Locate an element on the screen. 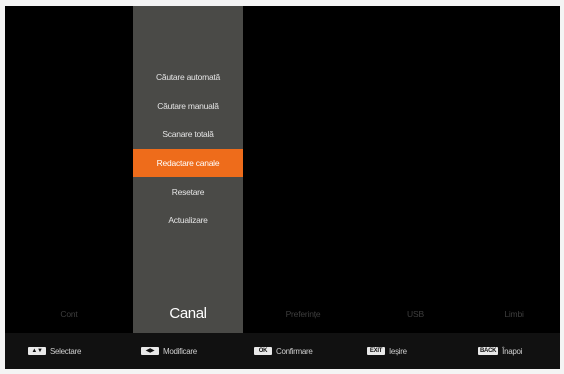 This screenshot has width=564, height=374. tab-usb: USB is located at coordinates (415, 313).